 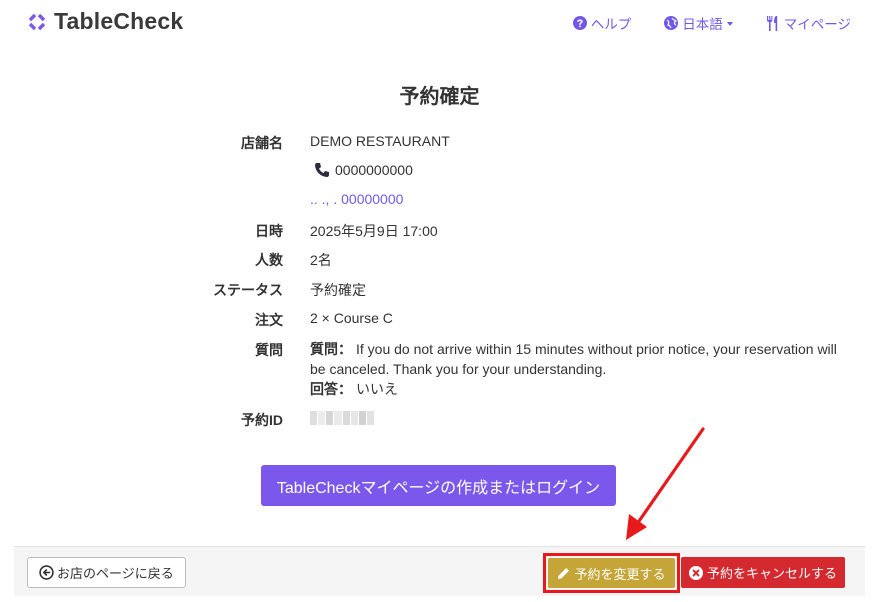 I want to click on tablecheck-logo: TableCheck, so click(x=104, y=21).